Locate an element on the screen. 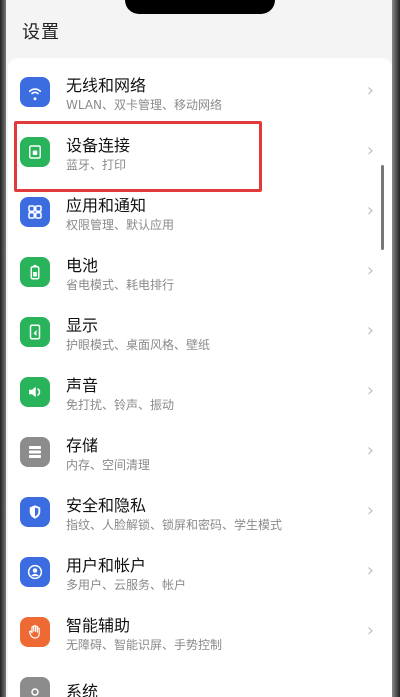 This screenshot has width=400, height=697. item-title: 系统 is located at coordinates (82, 689).